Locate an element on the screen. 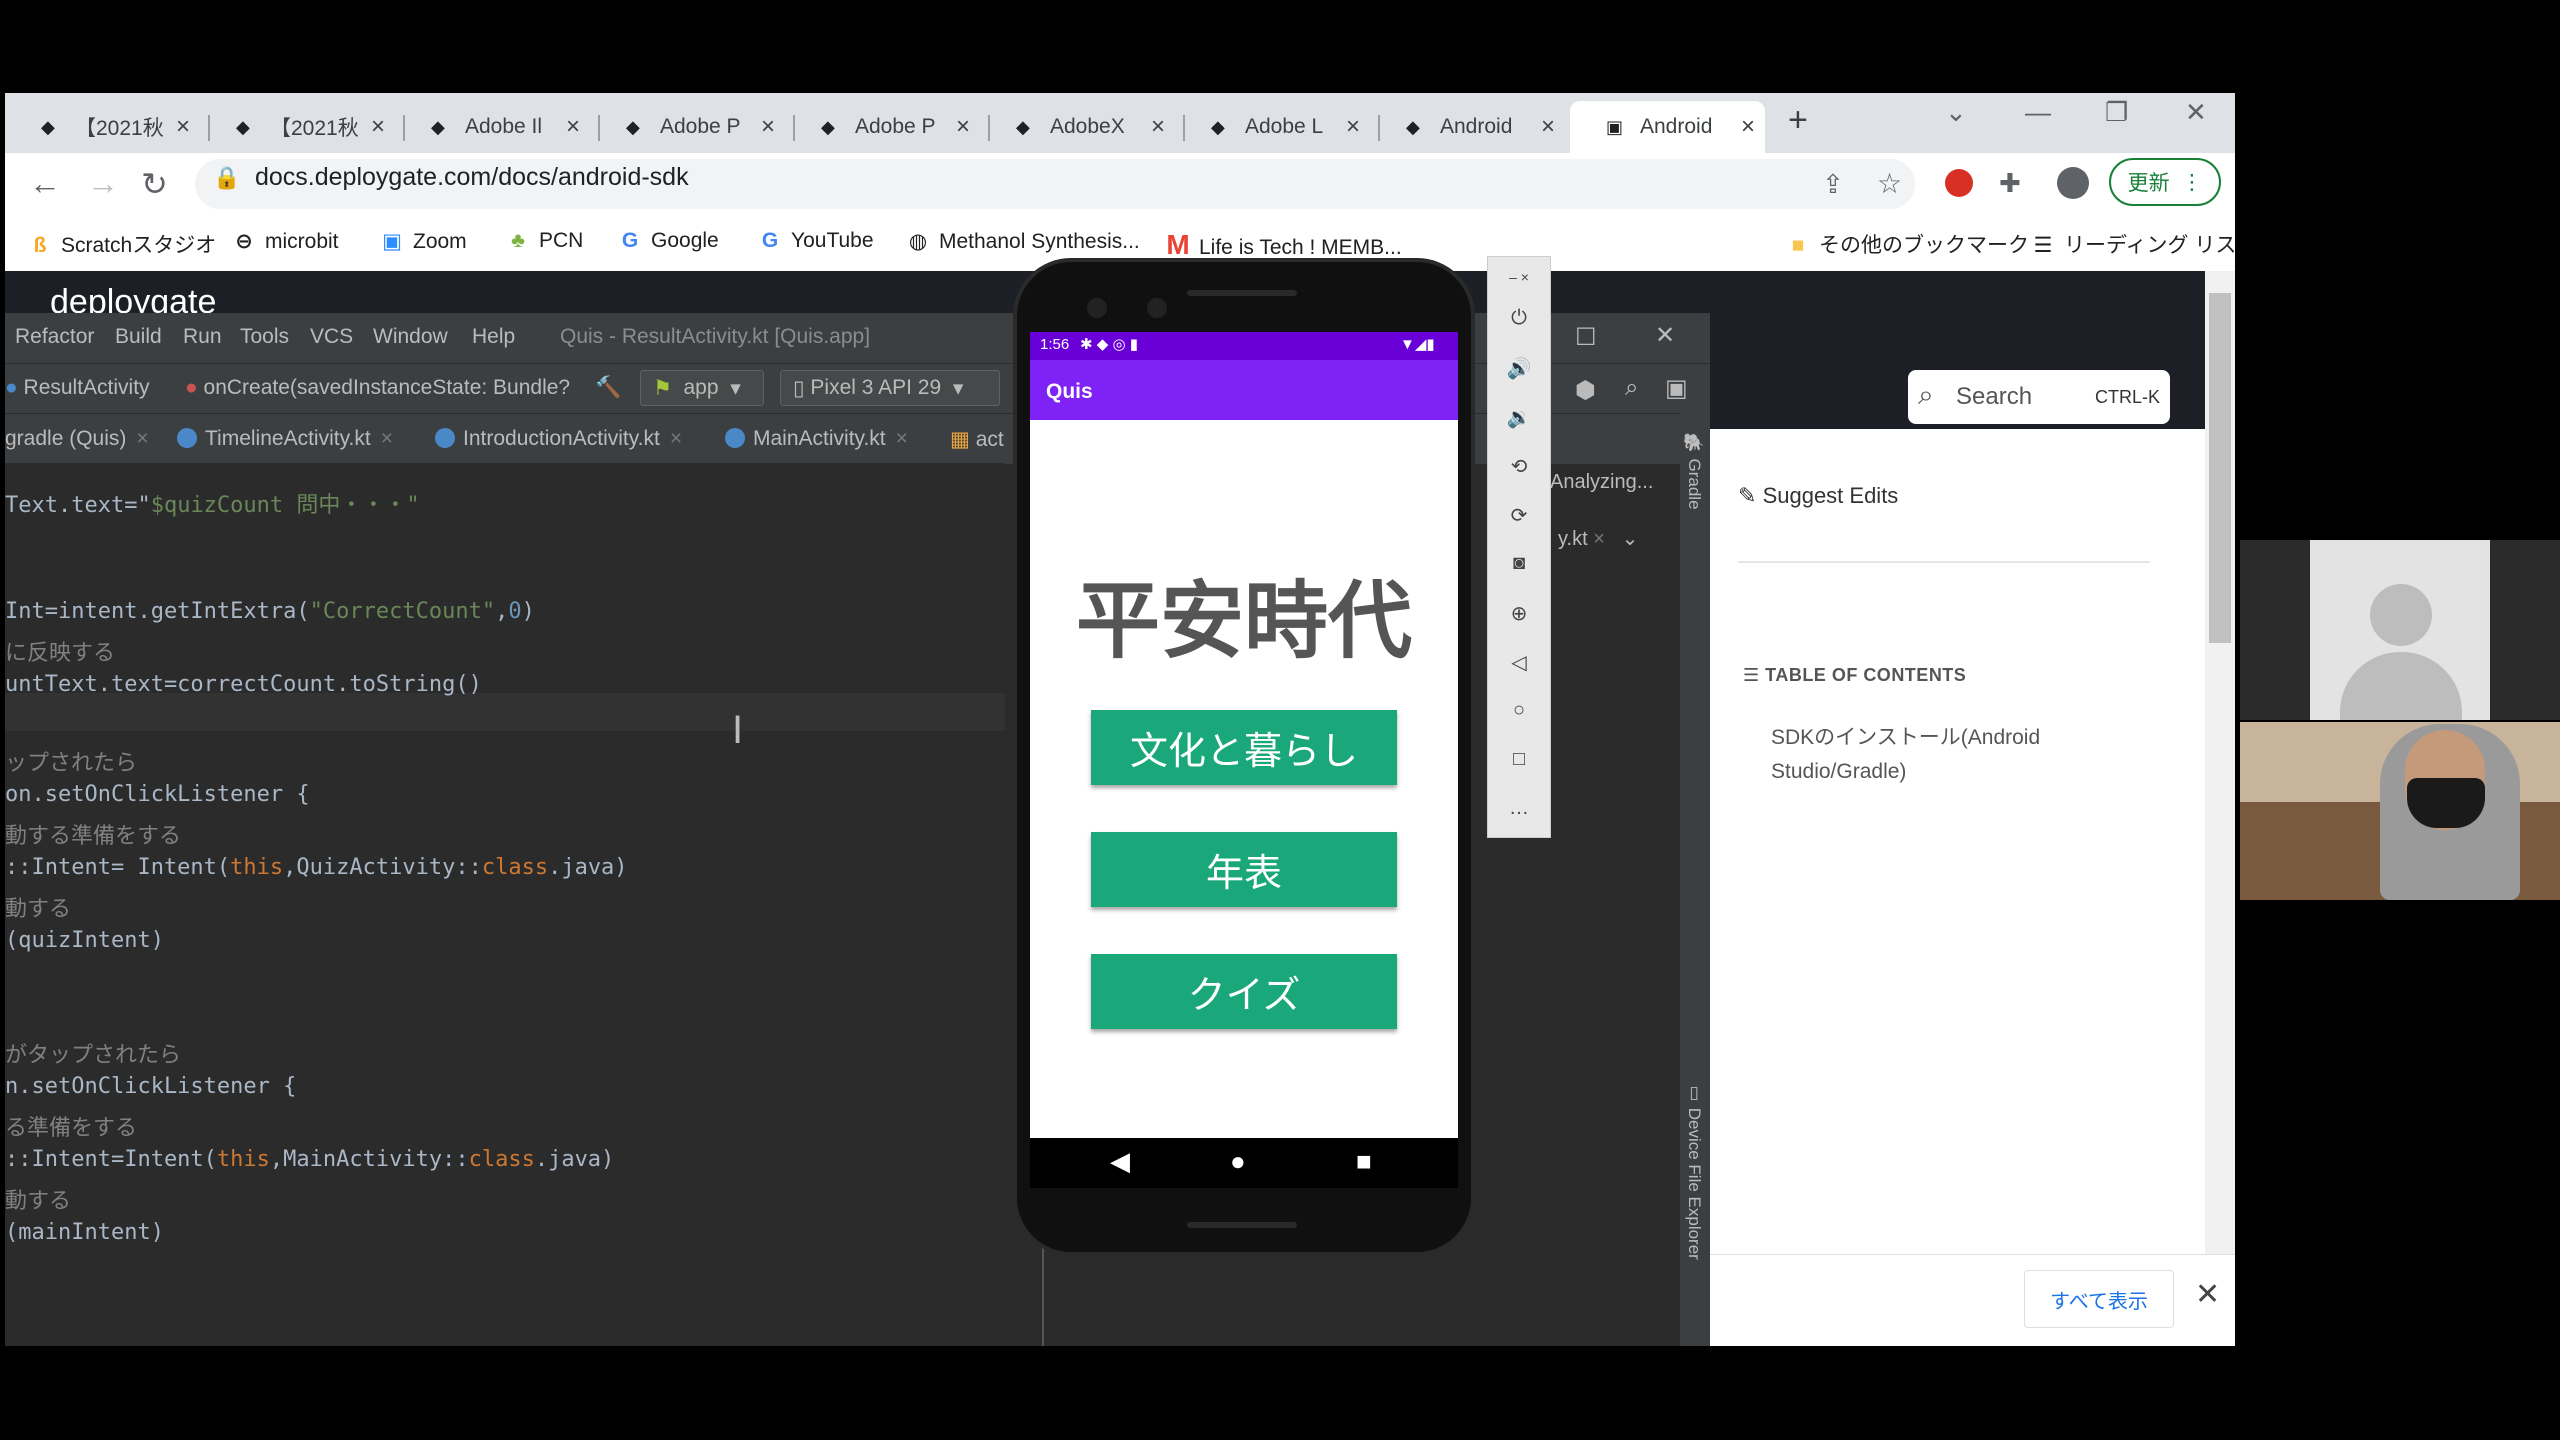 Image resolution: width=2560 pixels, height=1440 pixels. tab-result-activity: y.kt × ⌄ is located at coordinates (1598, 538).